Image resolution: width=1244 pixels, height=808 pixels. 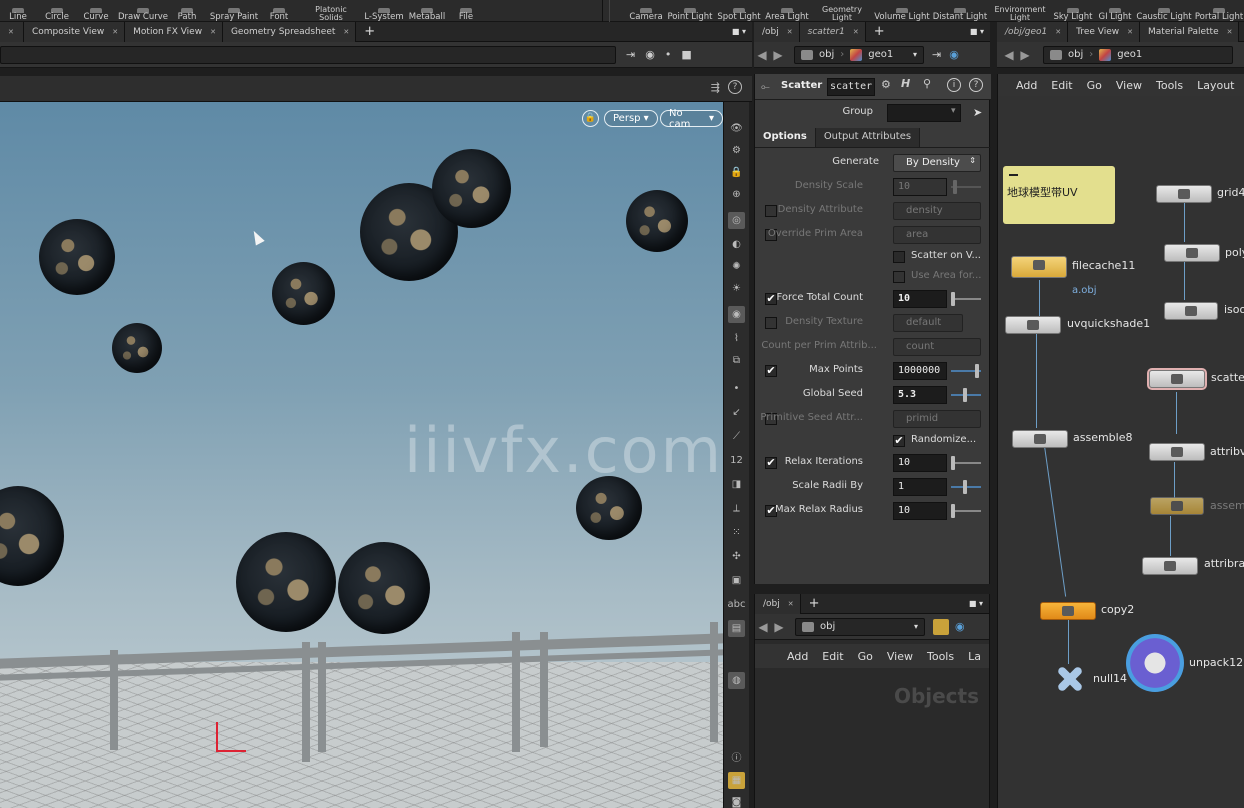 What do you see at coordinates (1020, 11) in the screenshot?
I see `shelf-environment-light: Environment Light` at bounding box center [1020, 11].